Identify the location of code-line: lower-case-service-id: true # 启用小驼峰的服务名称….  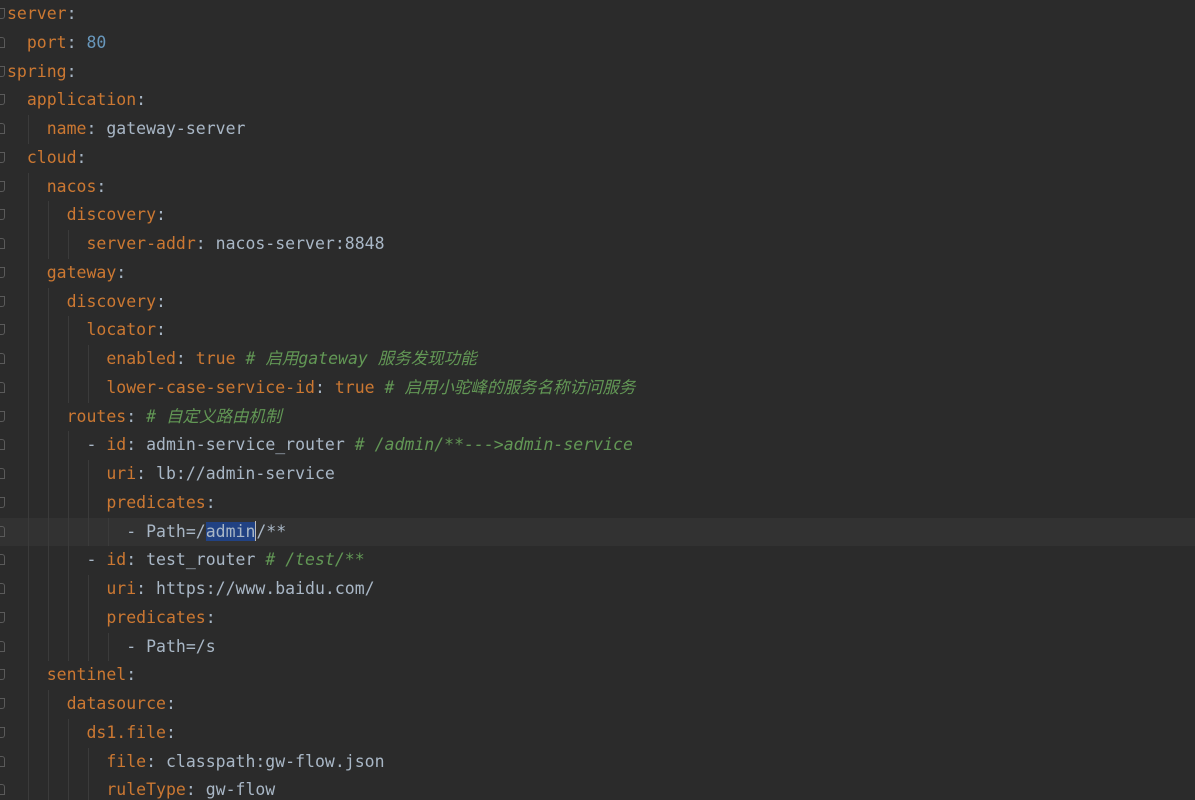
(597, 388).